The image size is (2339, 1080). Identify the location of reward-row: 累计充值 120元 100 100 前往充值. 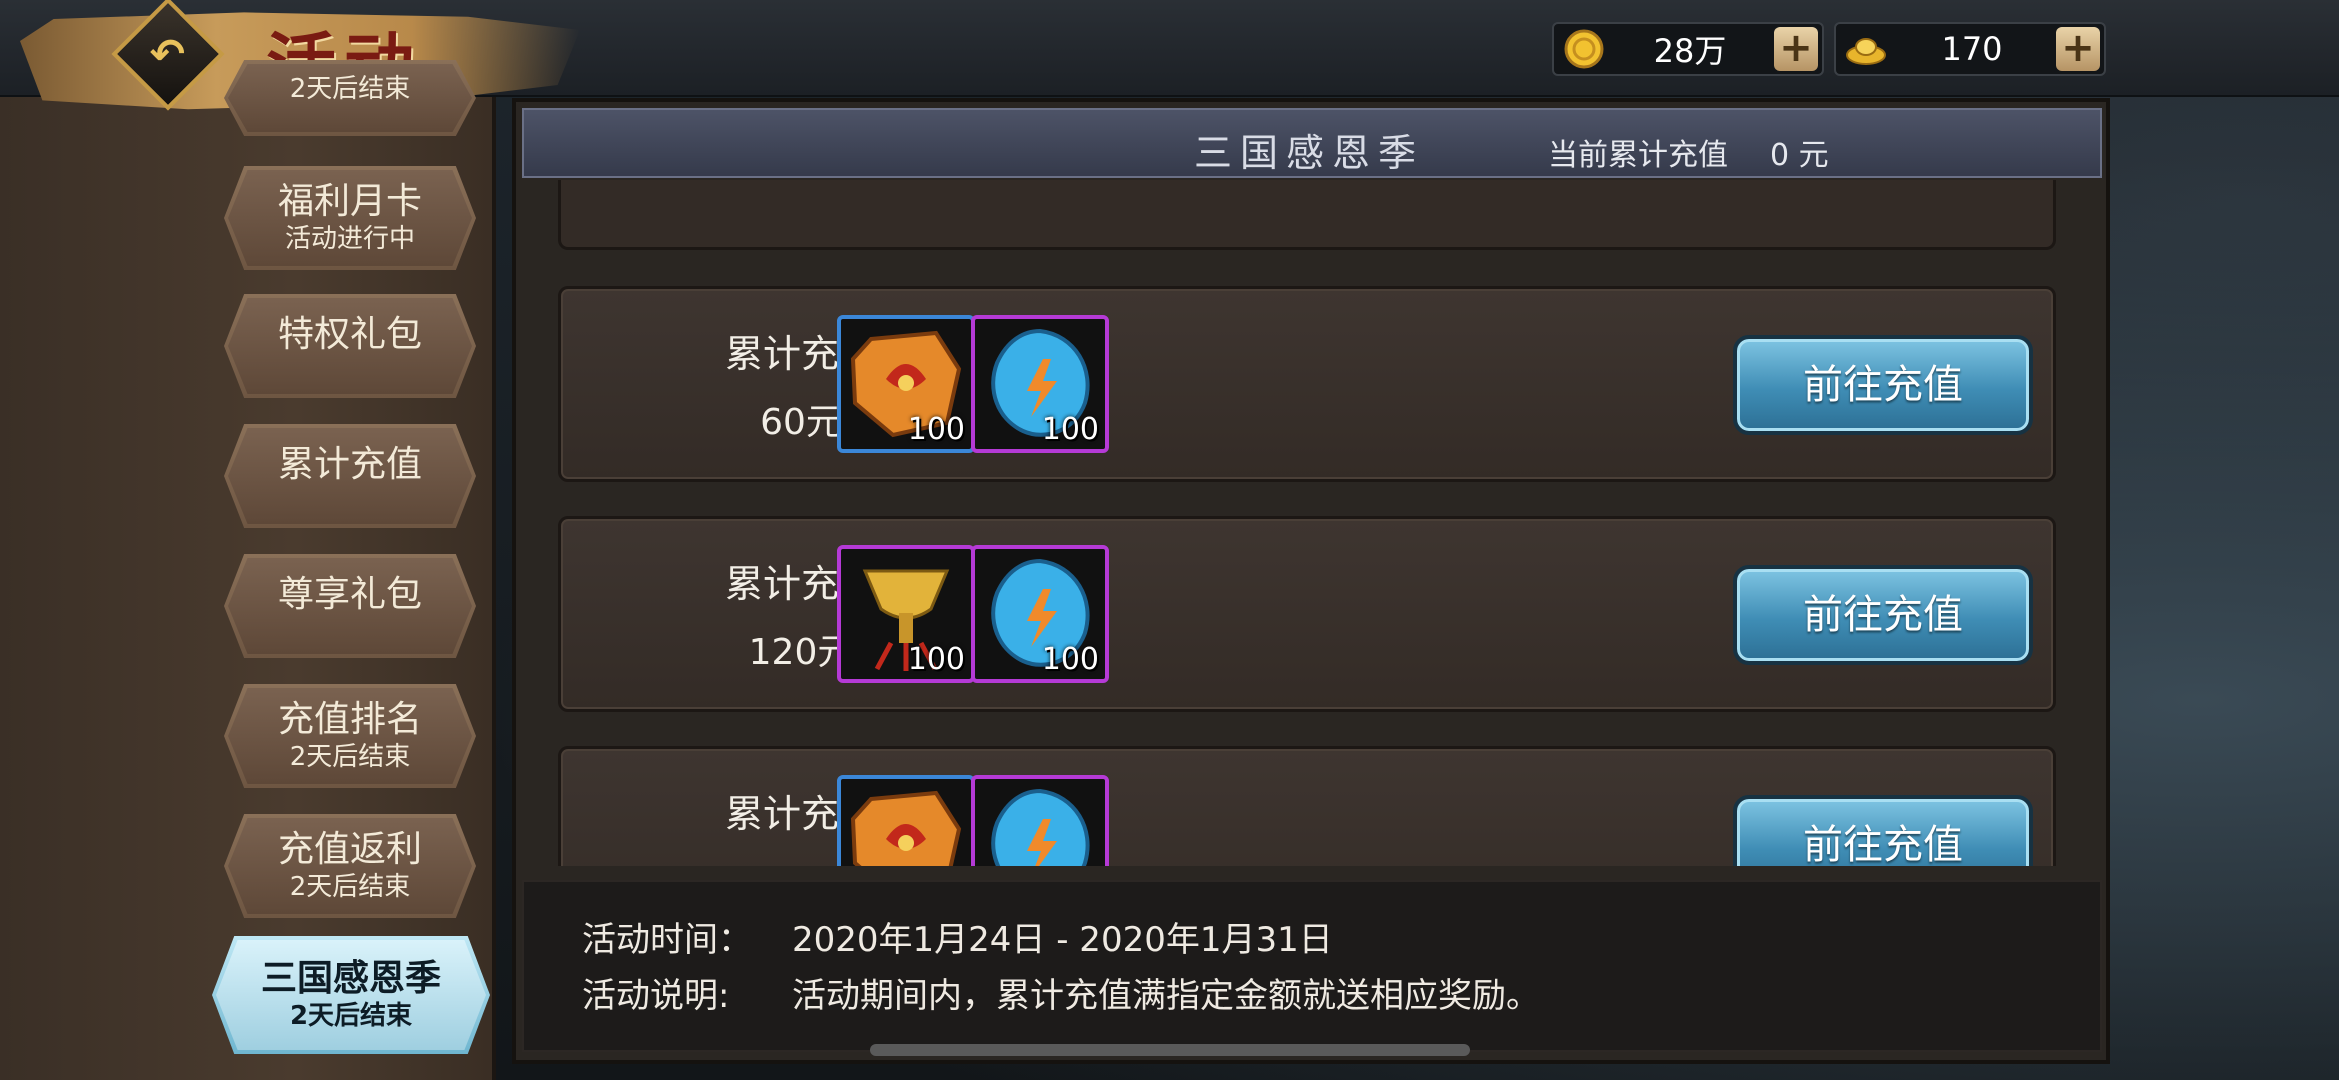
(1307, 614).